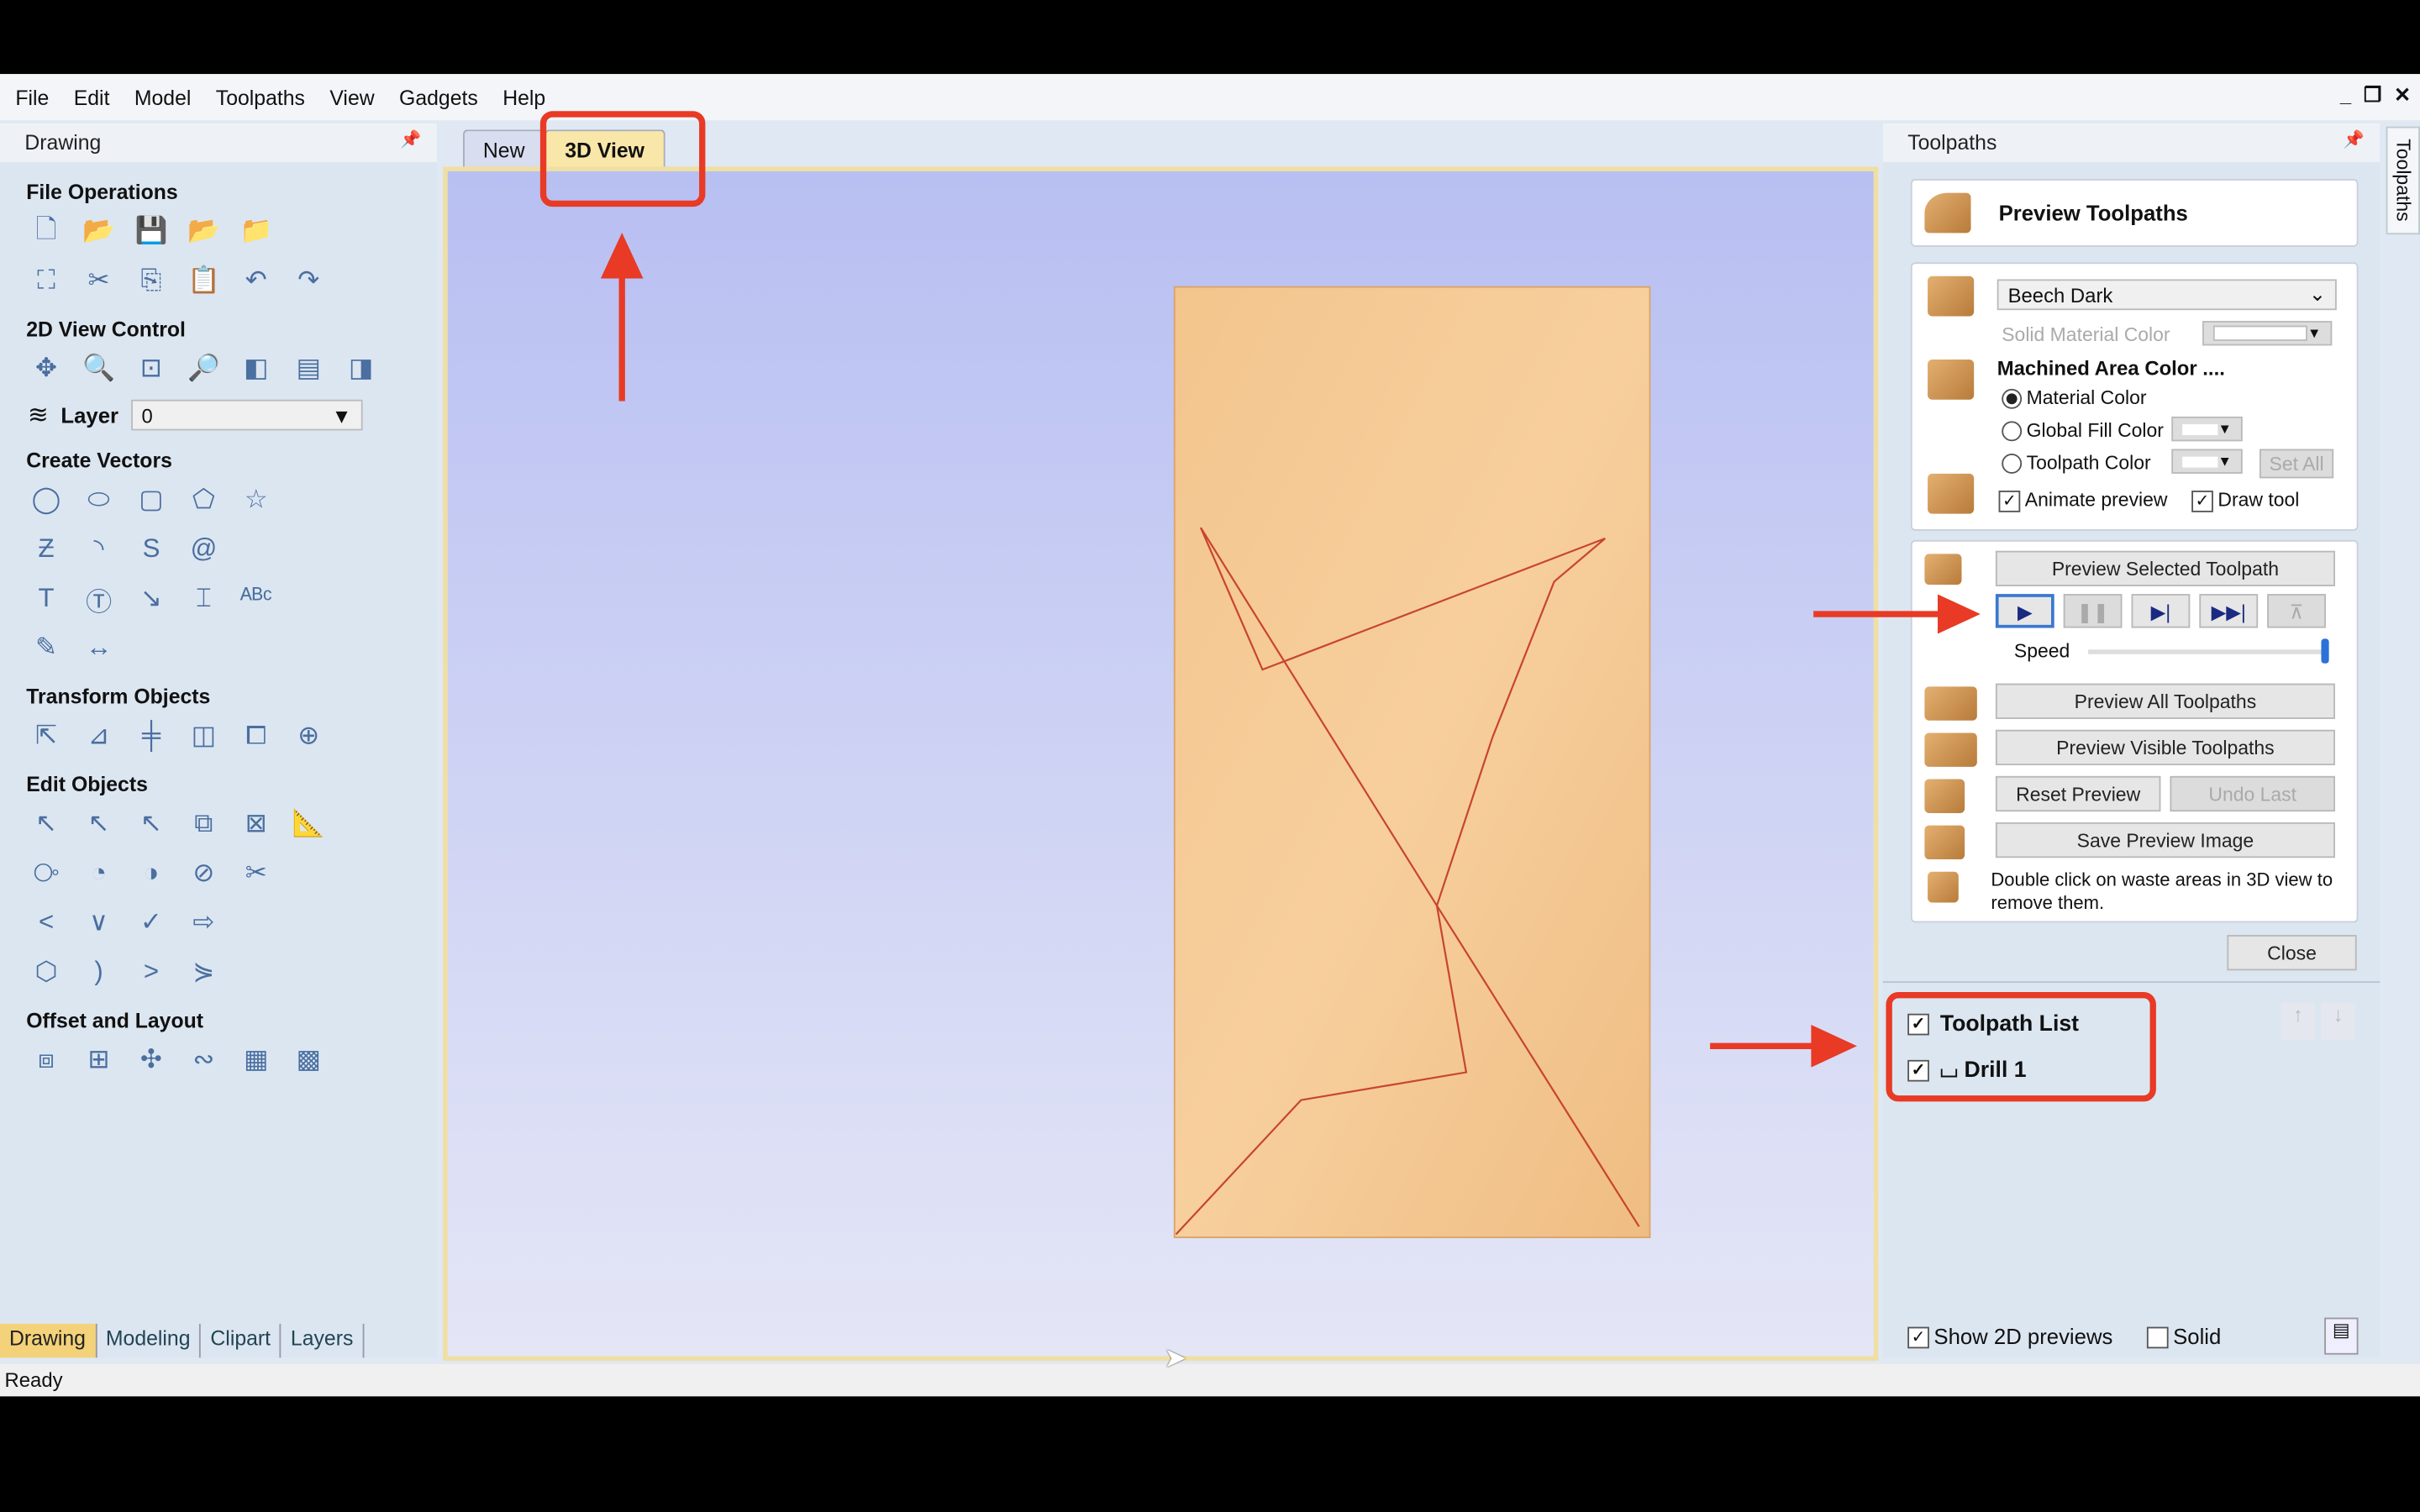  I want to click on annotation-box, so click(2021, 1047).